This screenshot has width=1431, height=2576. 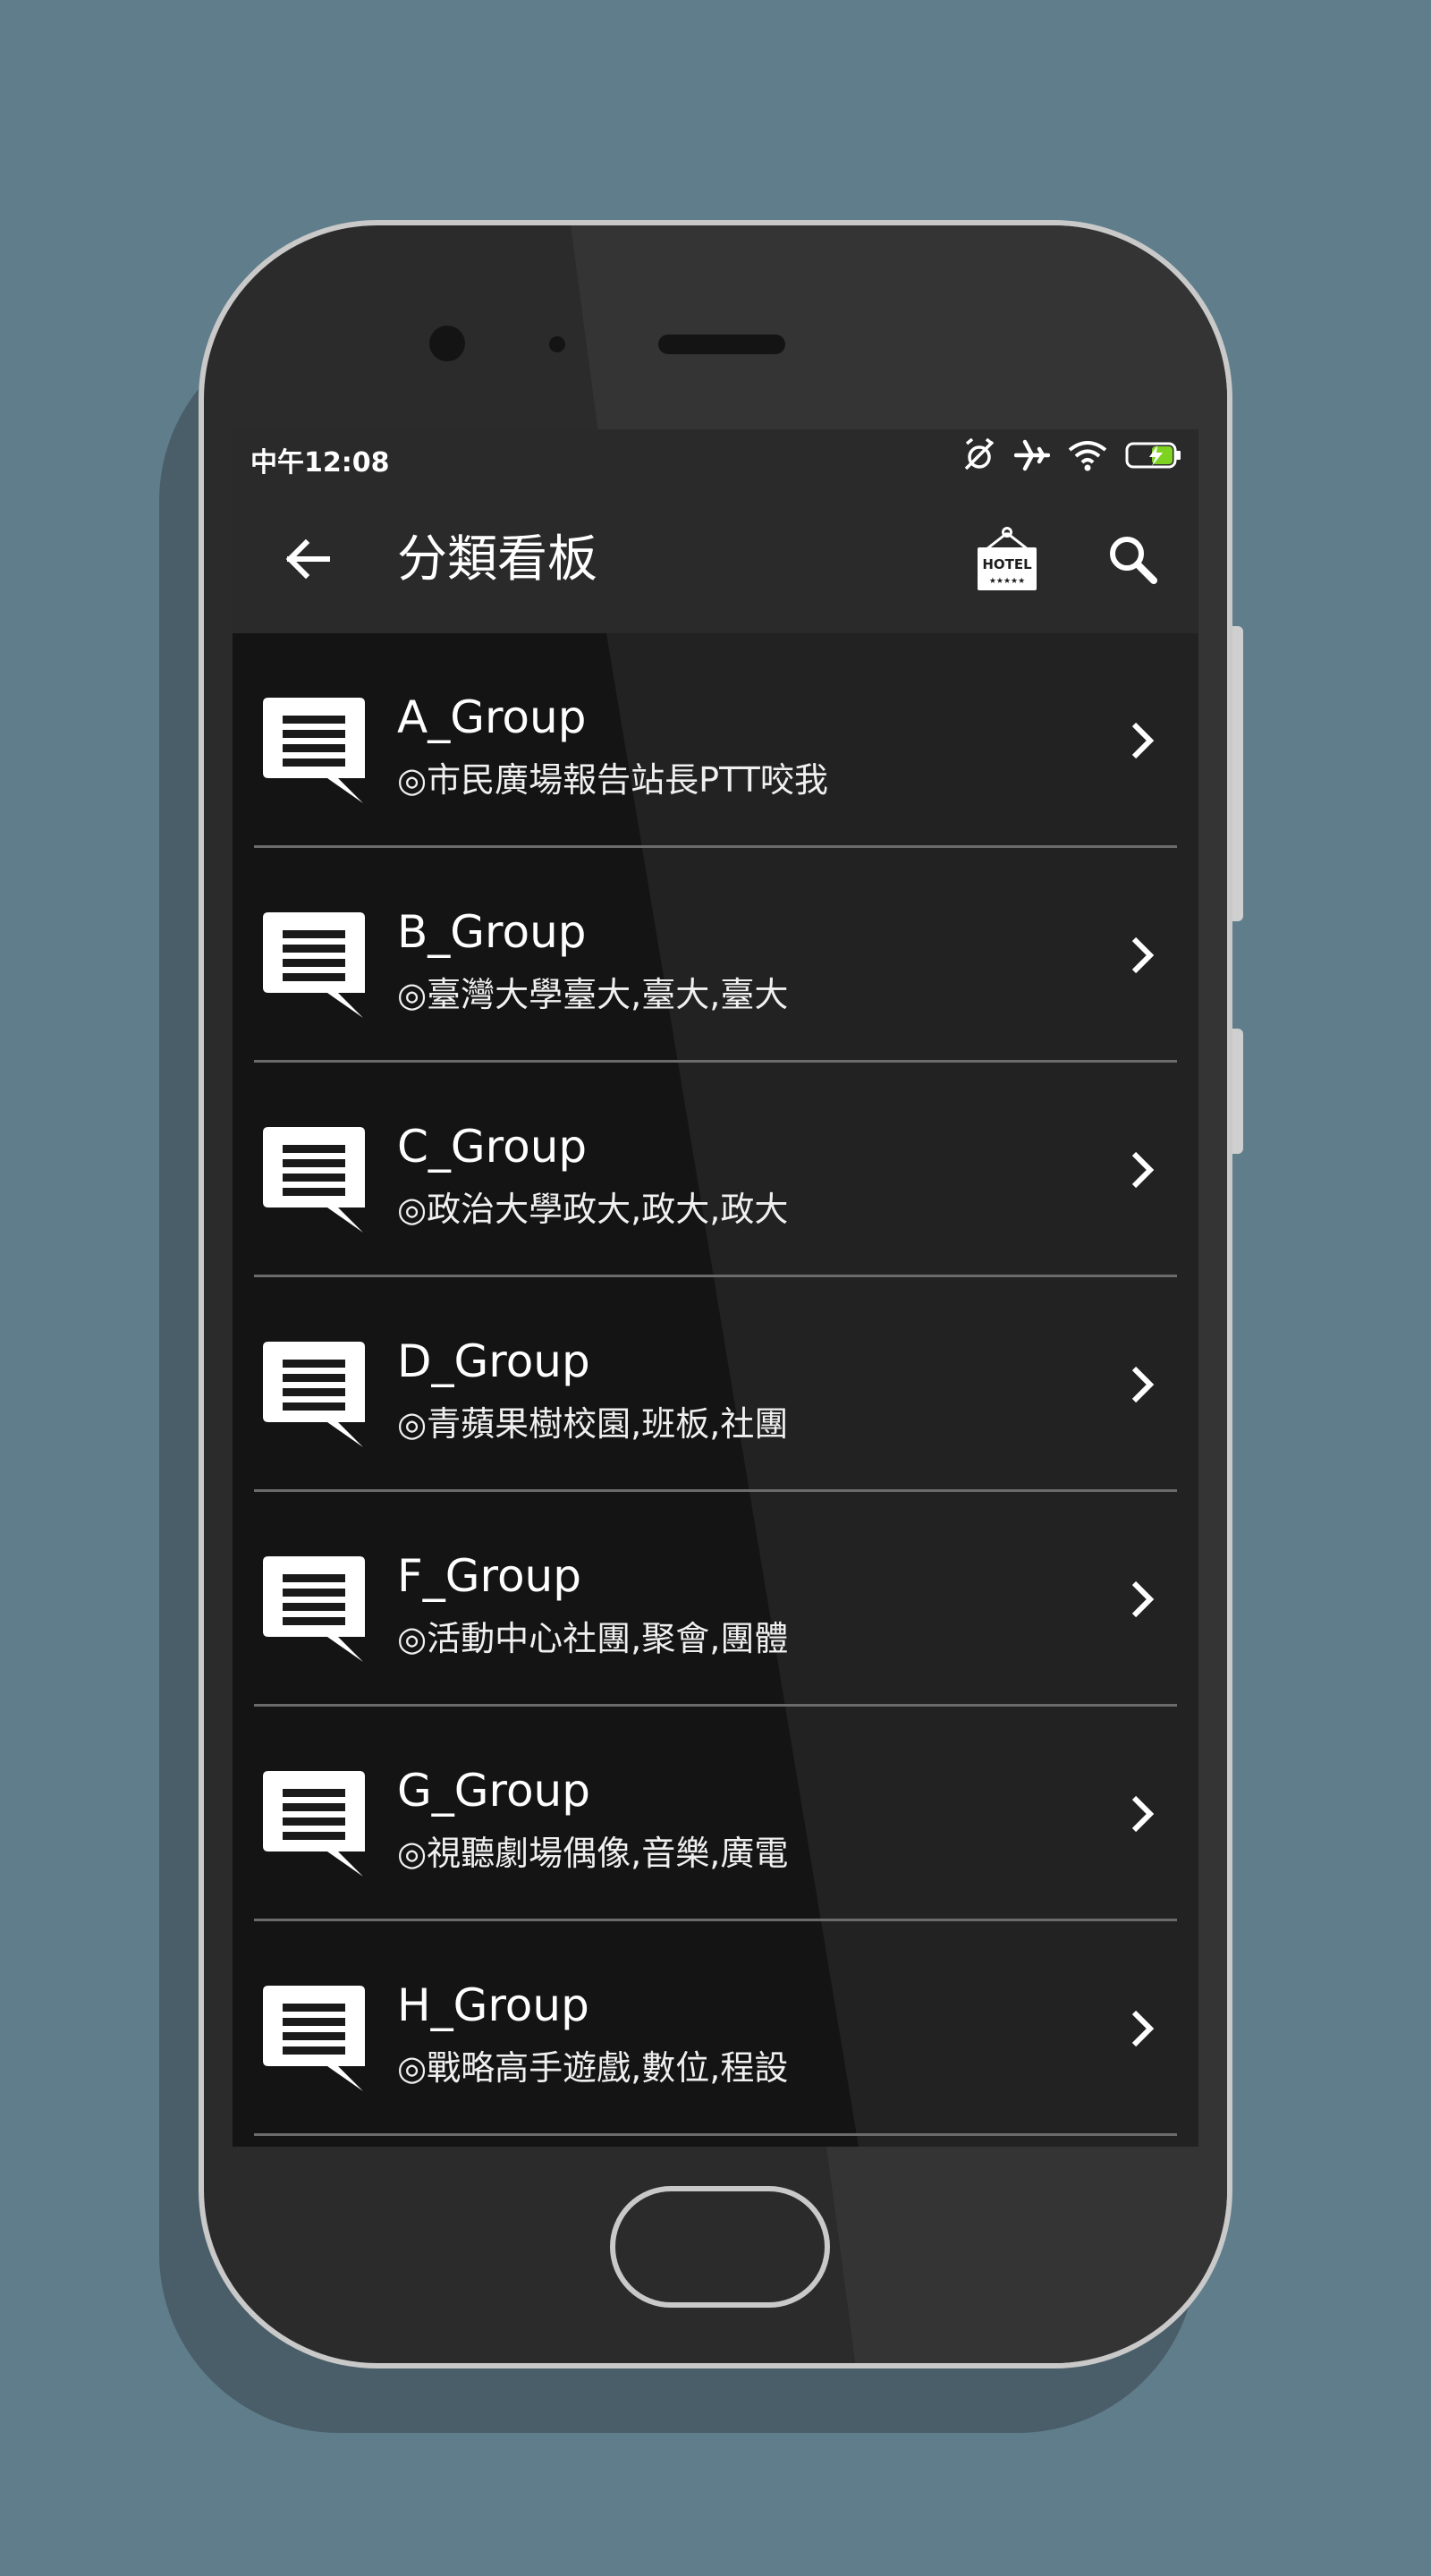 I want to click on group-description: ◎臺灣大學臺大,臺大,臺大, so click(x=593, y=994).